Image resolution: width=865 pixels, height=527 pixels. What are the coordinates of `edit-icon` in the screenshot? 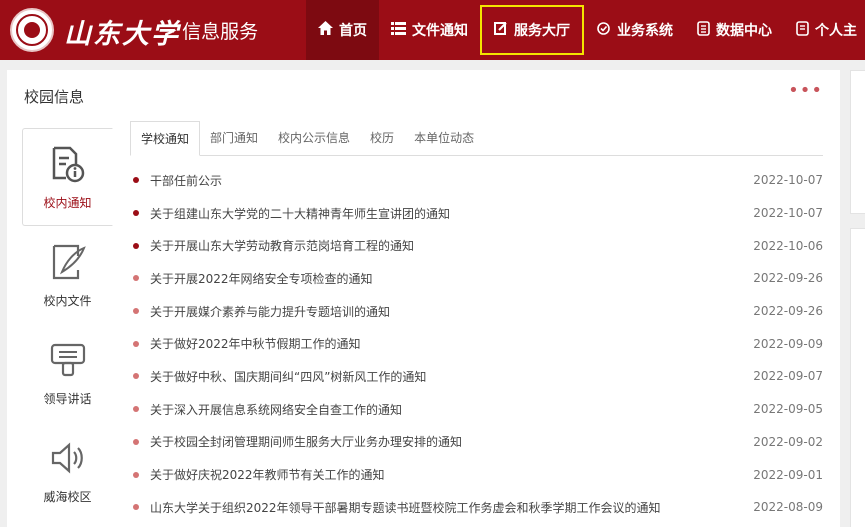 It's located at (501, 30).